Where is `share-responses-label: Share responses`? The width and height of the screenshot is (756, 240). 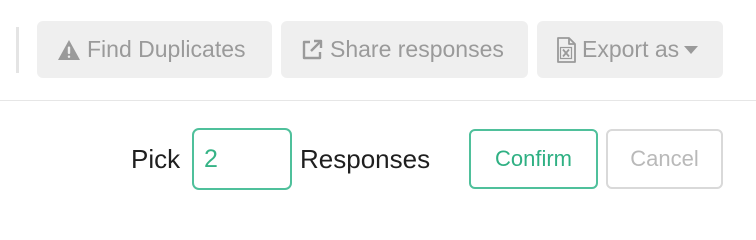 share-responses-label: Share responses is located at coordinates (417, 49).